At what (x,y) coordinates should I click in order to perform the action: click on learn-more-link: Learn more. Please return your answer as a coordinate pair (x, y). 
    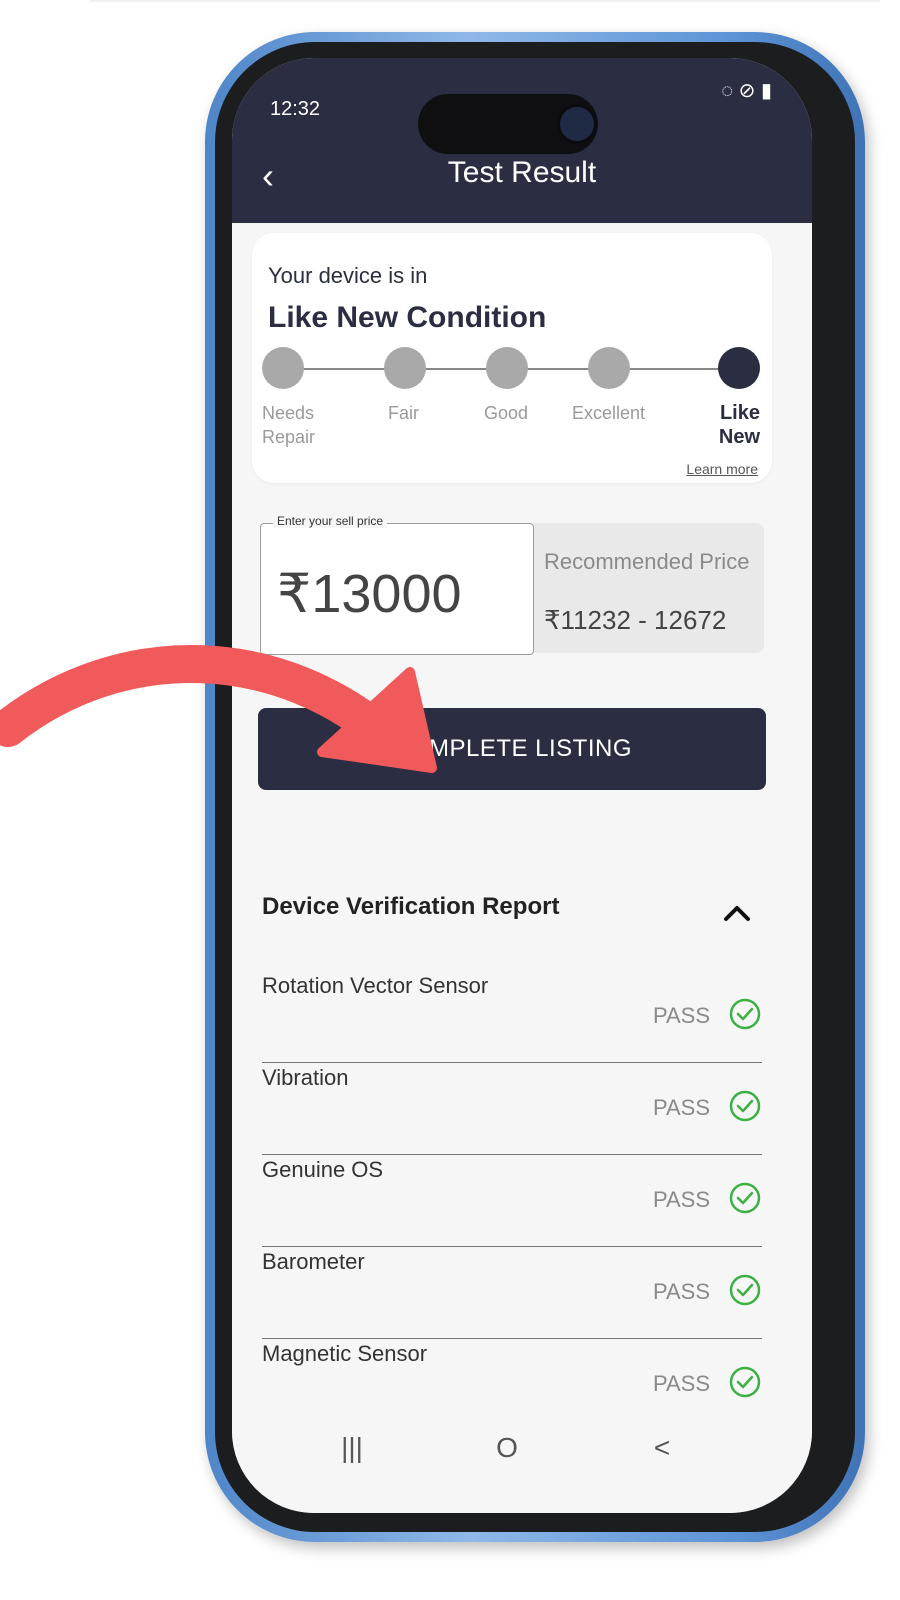
    Looking at the image, I should click on (722, 469).